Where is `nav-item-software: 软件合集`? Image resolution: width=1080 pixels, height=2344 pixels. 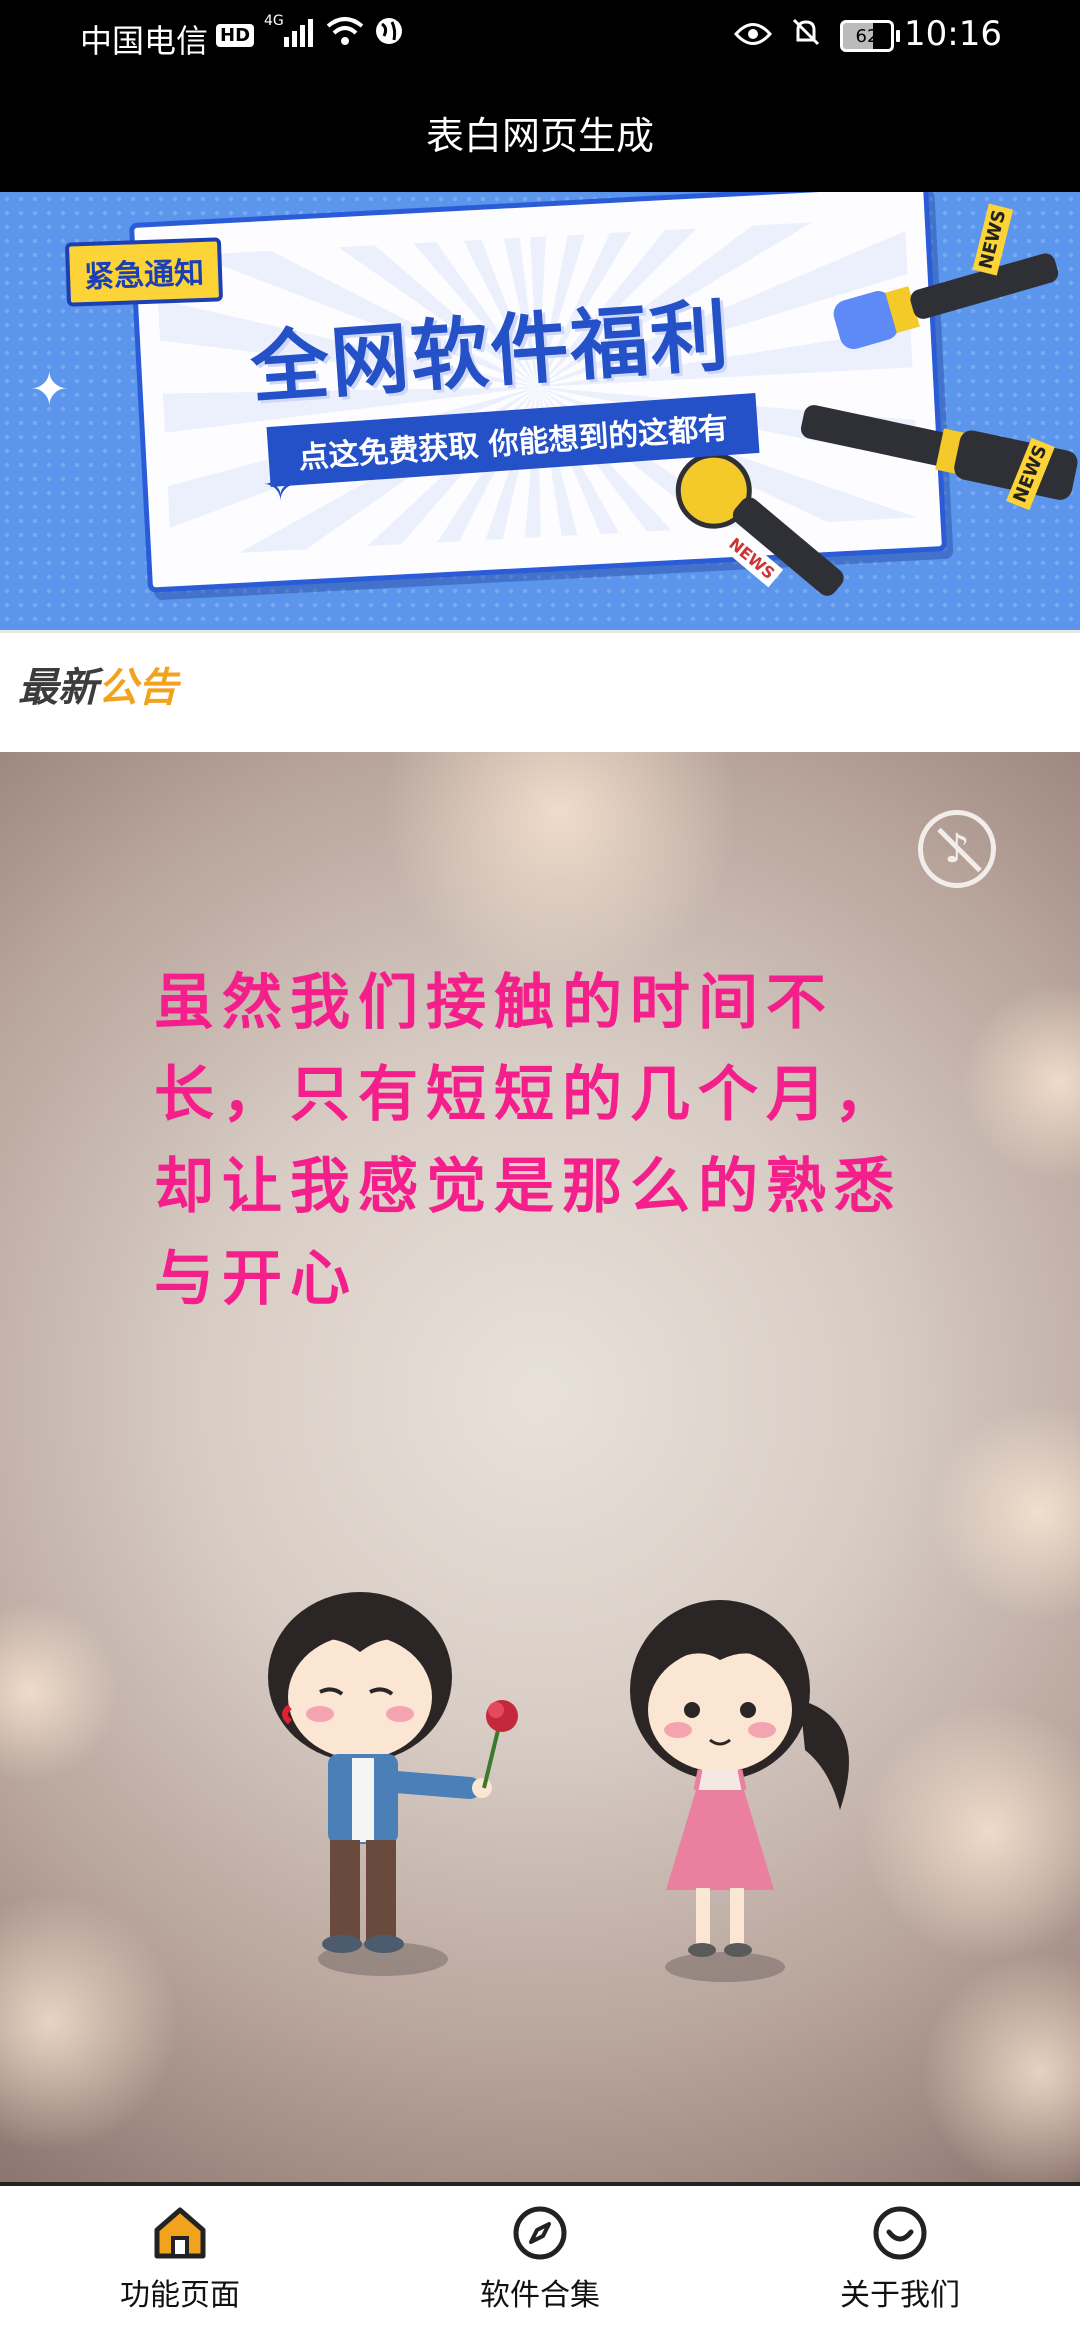 nav-item-software: 软件合集 is located at coordinates (540, 2259).